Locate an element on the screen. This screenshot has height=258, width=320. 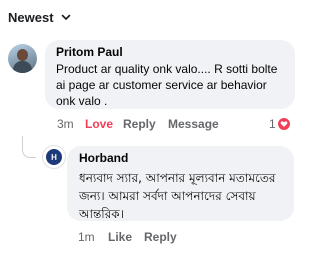
message-button: Message is located at coordinates (193, 124).